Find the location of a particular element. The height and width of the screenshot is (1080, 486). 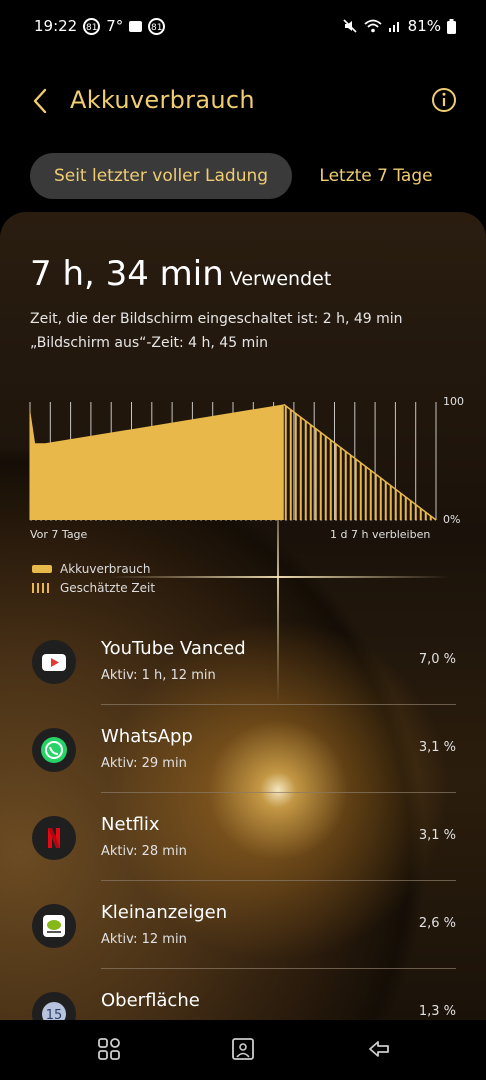

app-active-time: Aktiv: 28 min is located at coordinates (144, 851).